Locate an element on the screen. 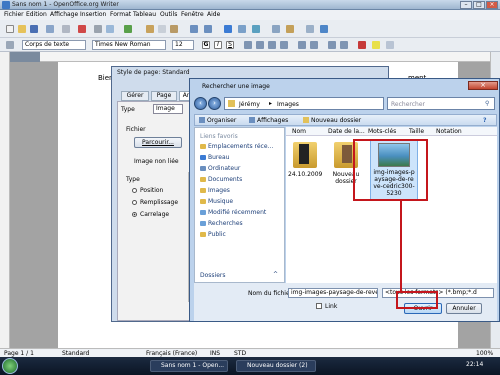 This screenshot has height=375, width=500. filename-input: img-images-paysage-de-reve-cedric300-5 is located at coordinates (333, 293).